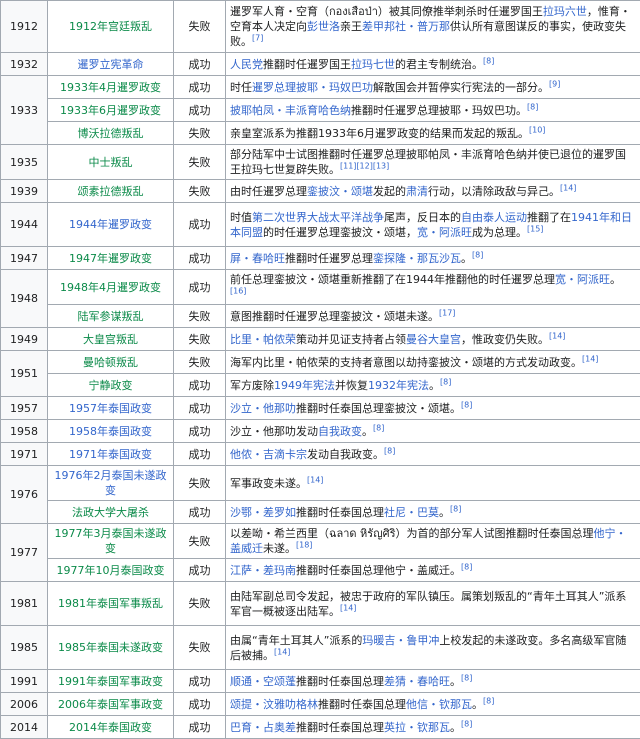 This screenshot has width=640, height=739. I want to click on table-row: 宁静政变成功军方废除1949年宪法并恢复1932年宪法。[8], so click(320, 385).